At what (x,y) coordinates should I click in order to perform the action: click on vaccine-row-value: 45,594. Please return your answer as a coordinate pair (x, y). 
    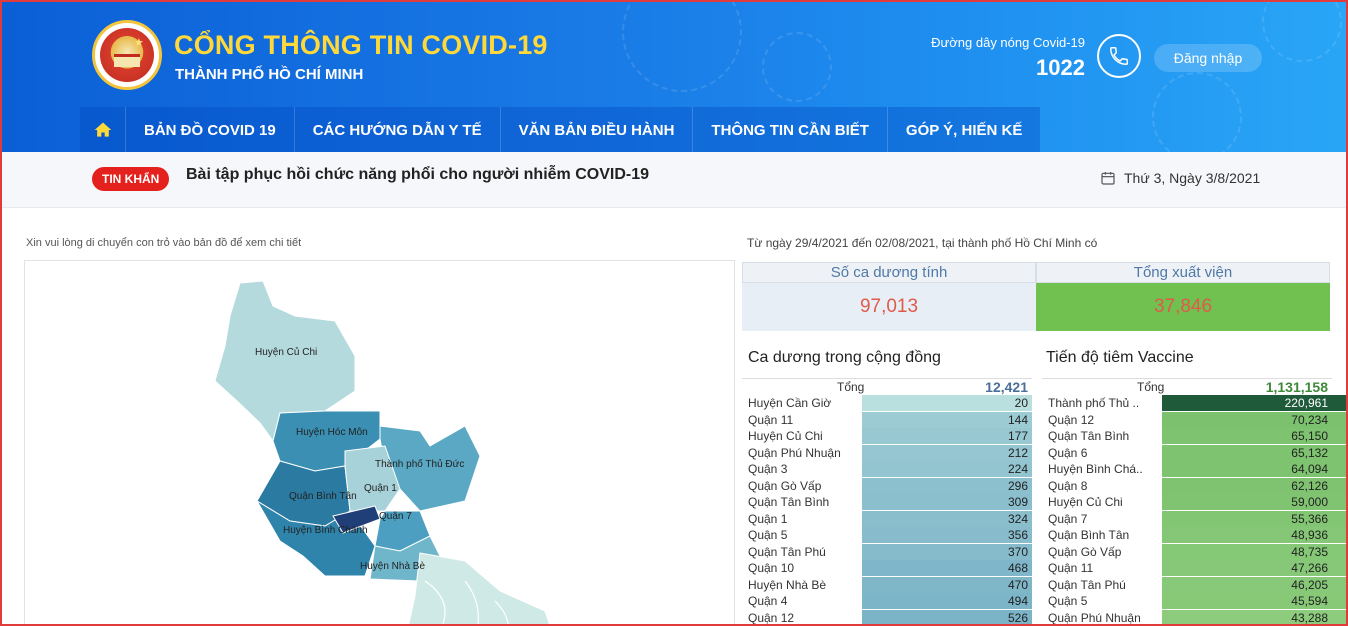
    Looking at the image, I should click on (1309, 601).